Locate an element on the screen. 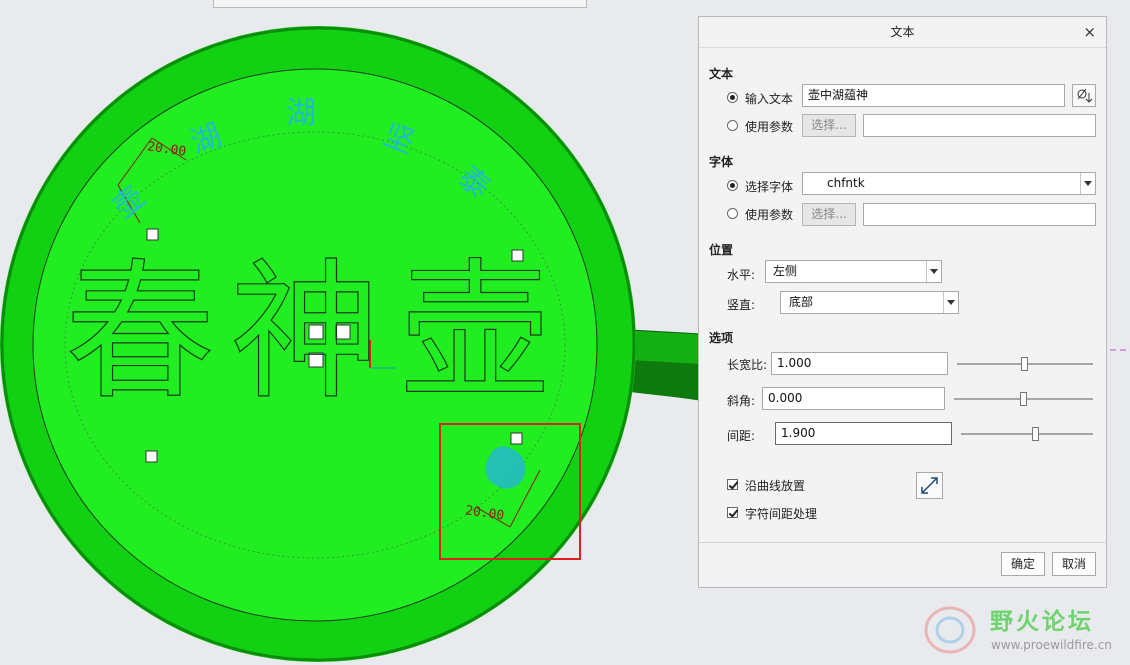 The image size is (1130, 665). ok-button: 确定 is located at coordinates (1023, 564).